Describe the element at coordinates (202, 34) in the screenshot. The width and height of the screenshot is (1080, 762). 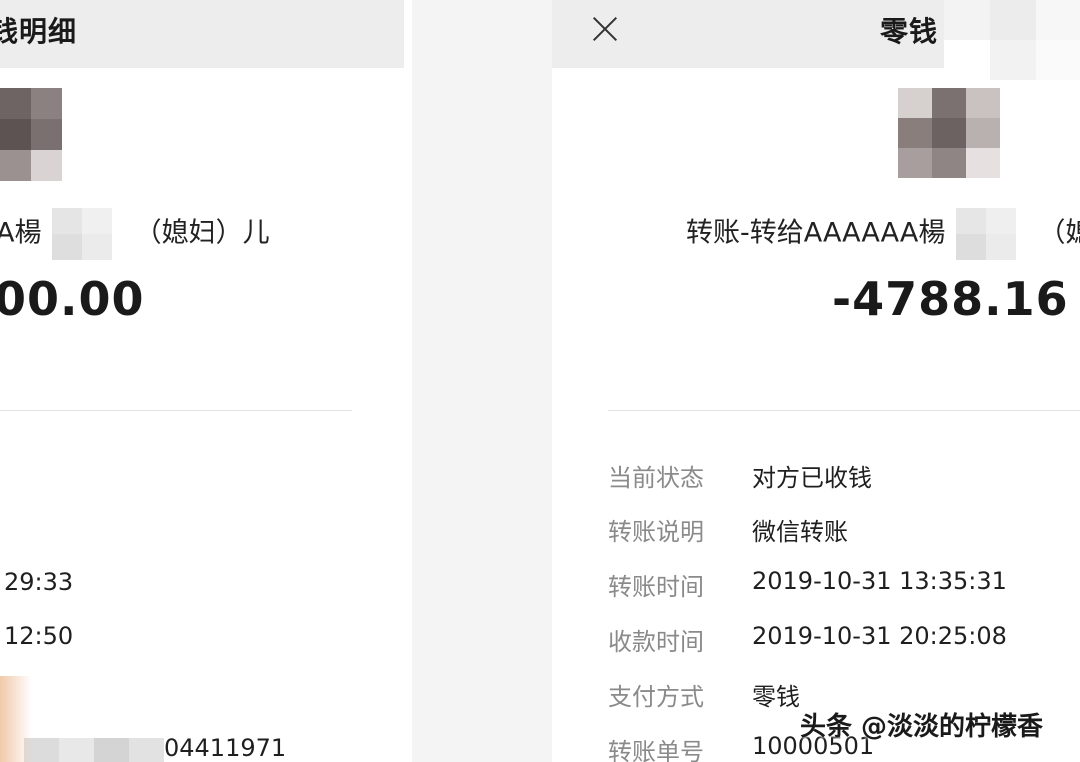
I see `left-header: 钱明细` at that location.